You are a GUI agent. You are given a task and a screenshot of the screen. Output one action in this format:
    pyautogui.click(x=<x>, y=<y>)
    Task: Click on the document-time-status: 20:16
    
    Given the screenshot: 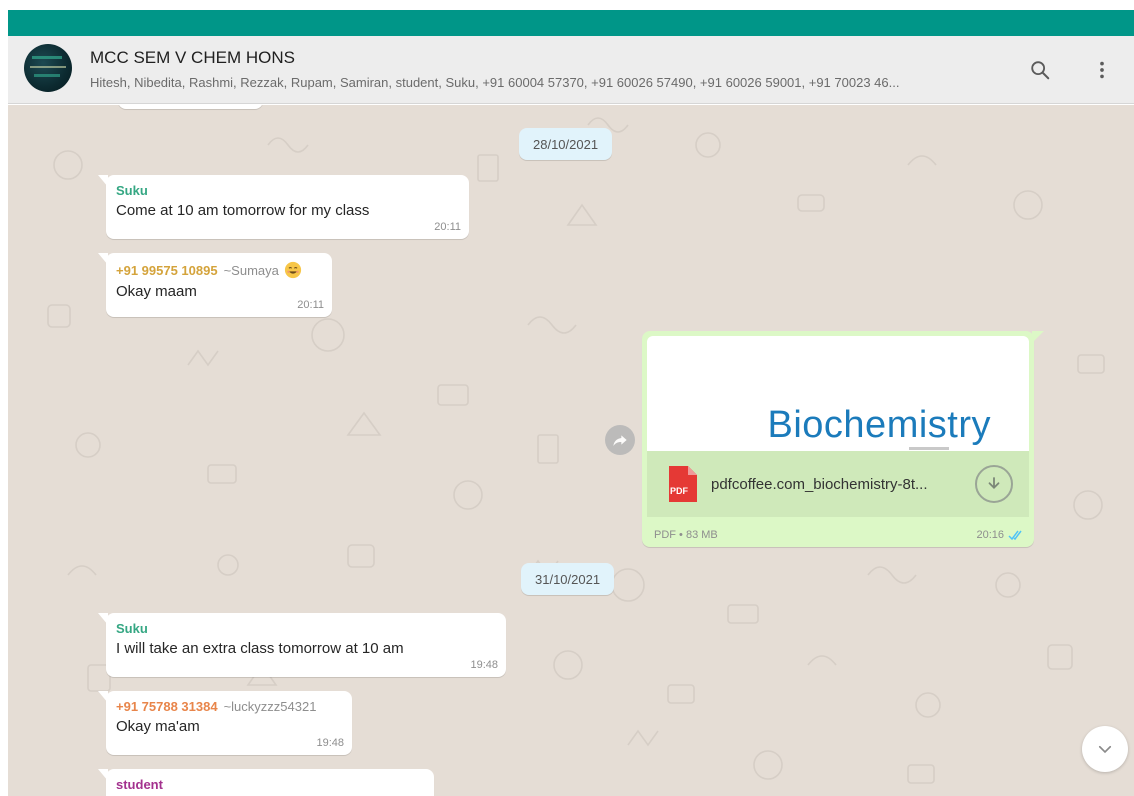 What is the action you would take?
    pyautogui.click(x=1000, y=535)
    